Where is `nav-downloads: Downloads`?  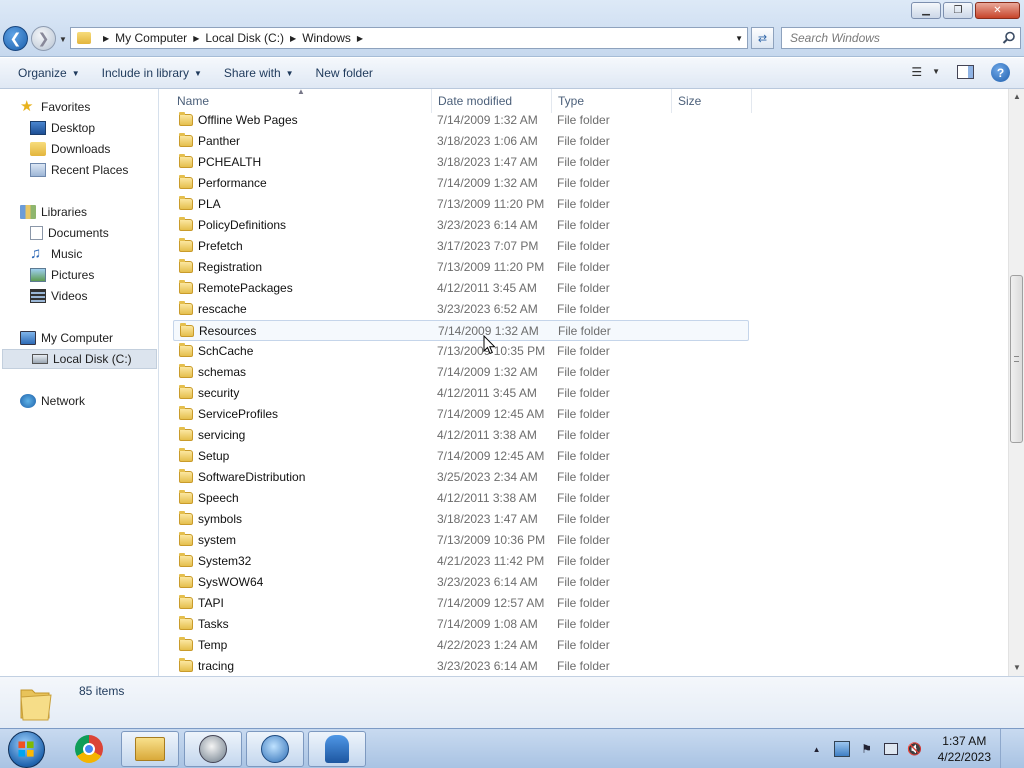 nav-downloads: Downloads is located at coordinates (70, 149).